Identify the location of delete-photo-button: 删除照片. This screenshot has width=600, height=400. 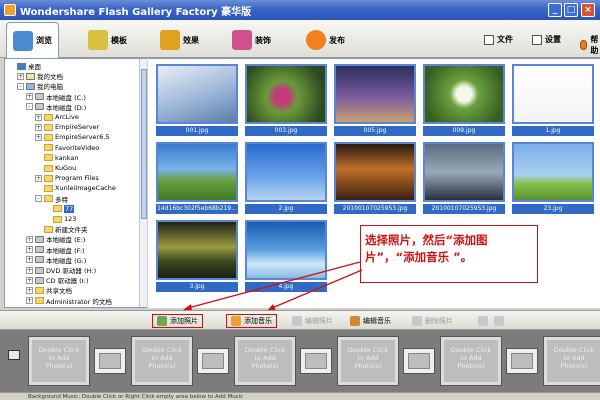
(432, 321).